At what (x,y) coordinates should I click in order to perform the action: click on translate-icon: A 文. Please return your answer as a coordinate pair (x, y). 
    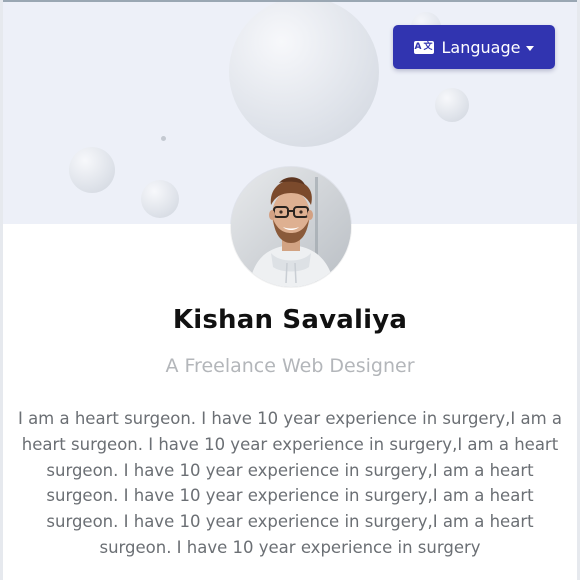
    Looking at the image, I should click on (423, 47).